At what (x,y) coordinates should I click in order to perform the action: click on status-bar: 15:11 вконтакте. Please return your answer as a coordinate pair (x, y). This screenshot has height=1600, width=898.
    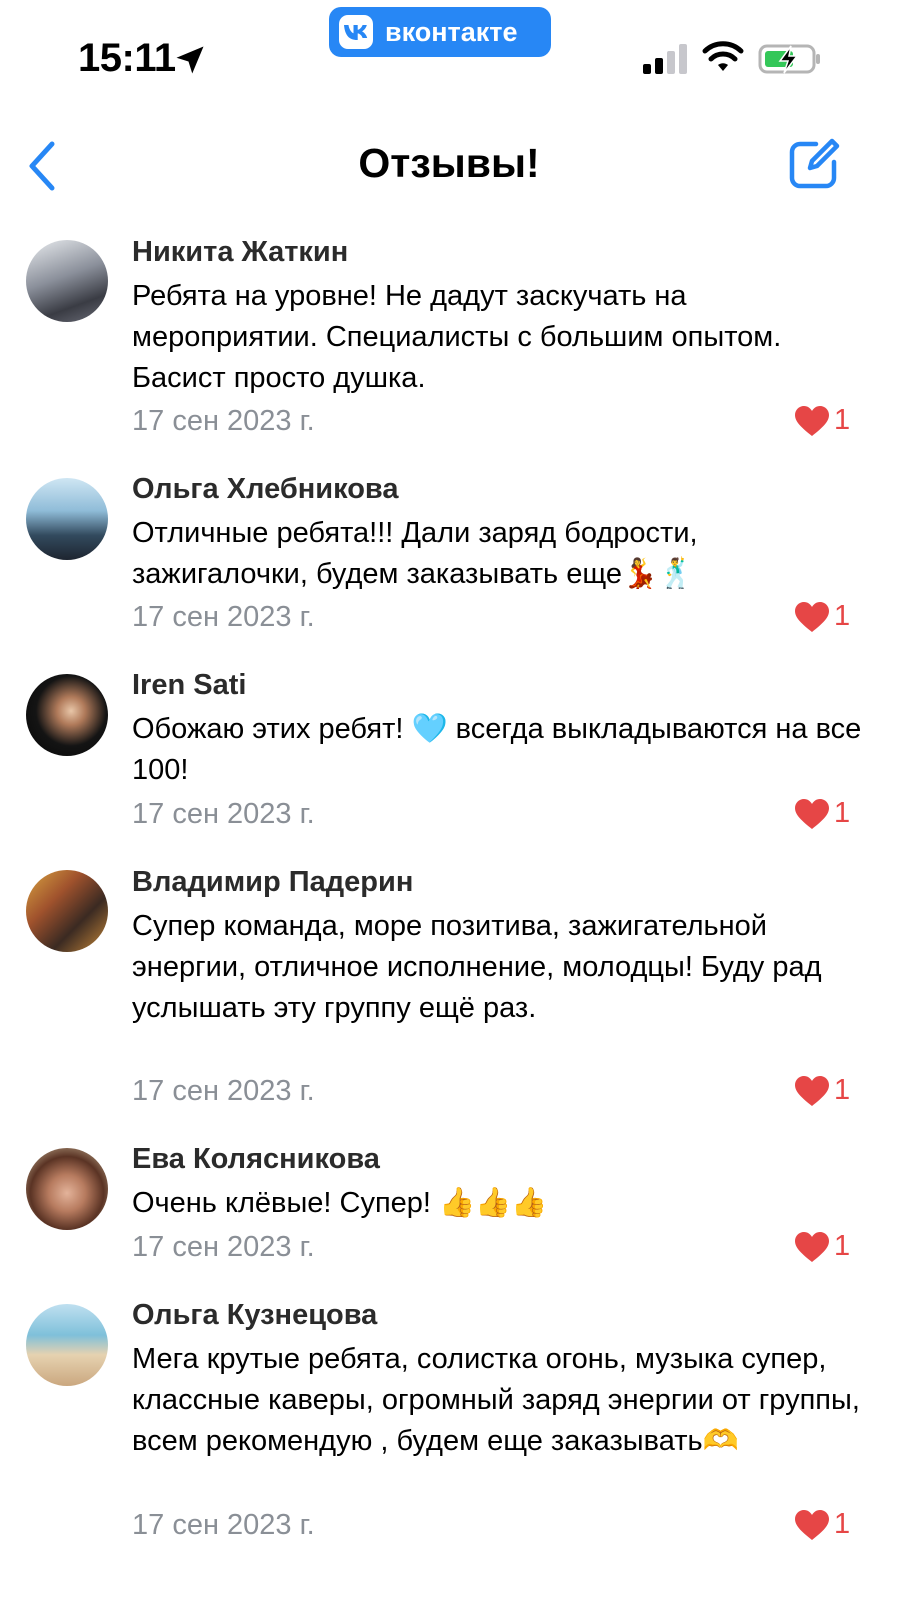
    Looking at the image, I should click on (449, 55).